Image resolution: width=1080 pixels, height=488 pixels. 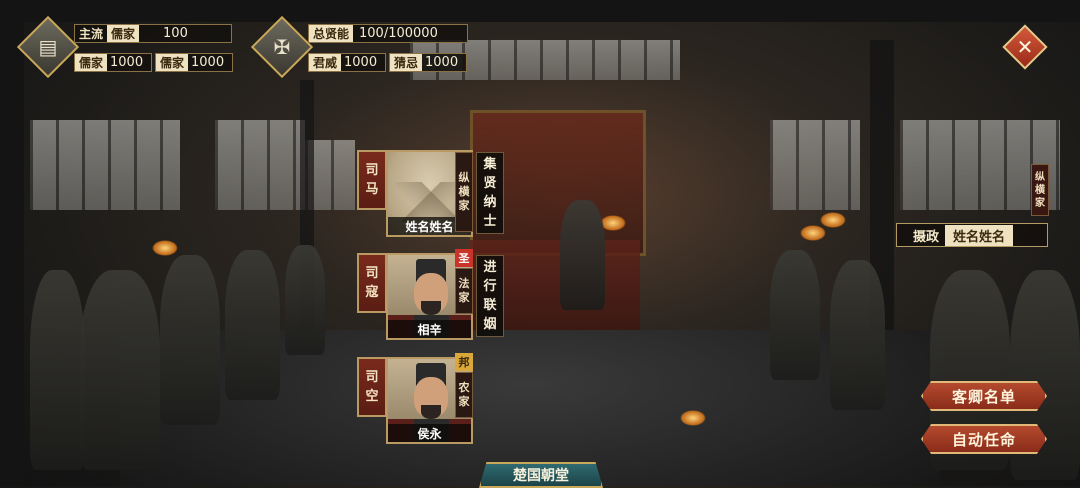 What do you see at coordinates (979, 235) in the screenshot?
I see `regent-name: 姓名姓名` at bounding box center [979, 235].